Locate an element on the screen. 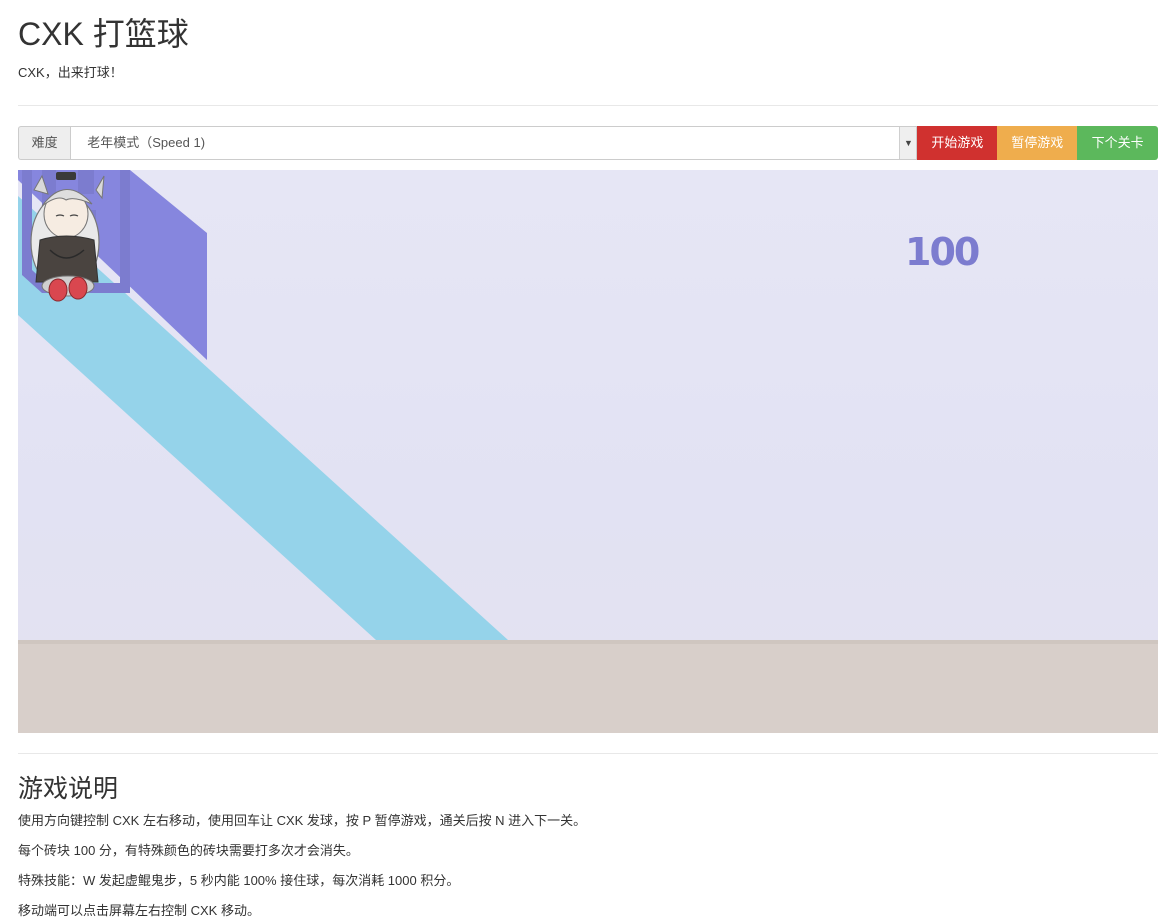 This screenshot has width=1174, height=920. floor is located at coordinates (588, 686).